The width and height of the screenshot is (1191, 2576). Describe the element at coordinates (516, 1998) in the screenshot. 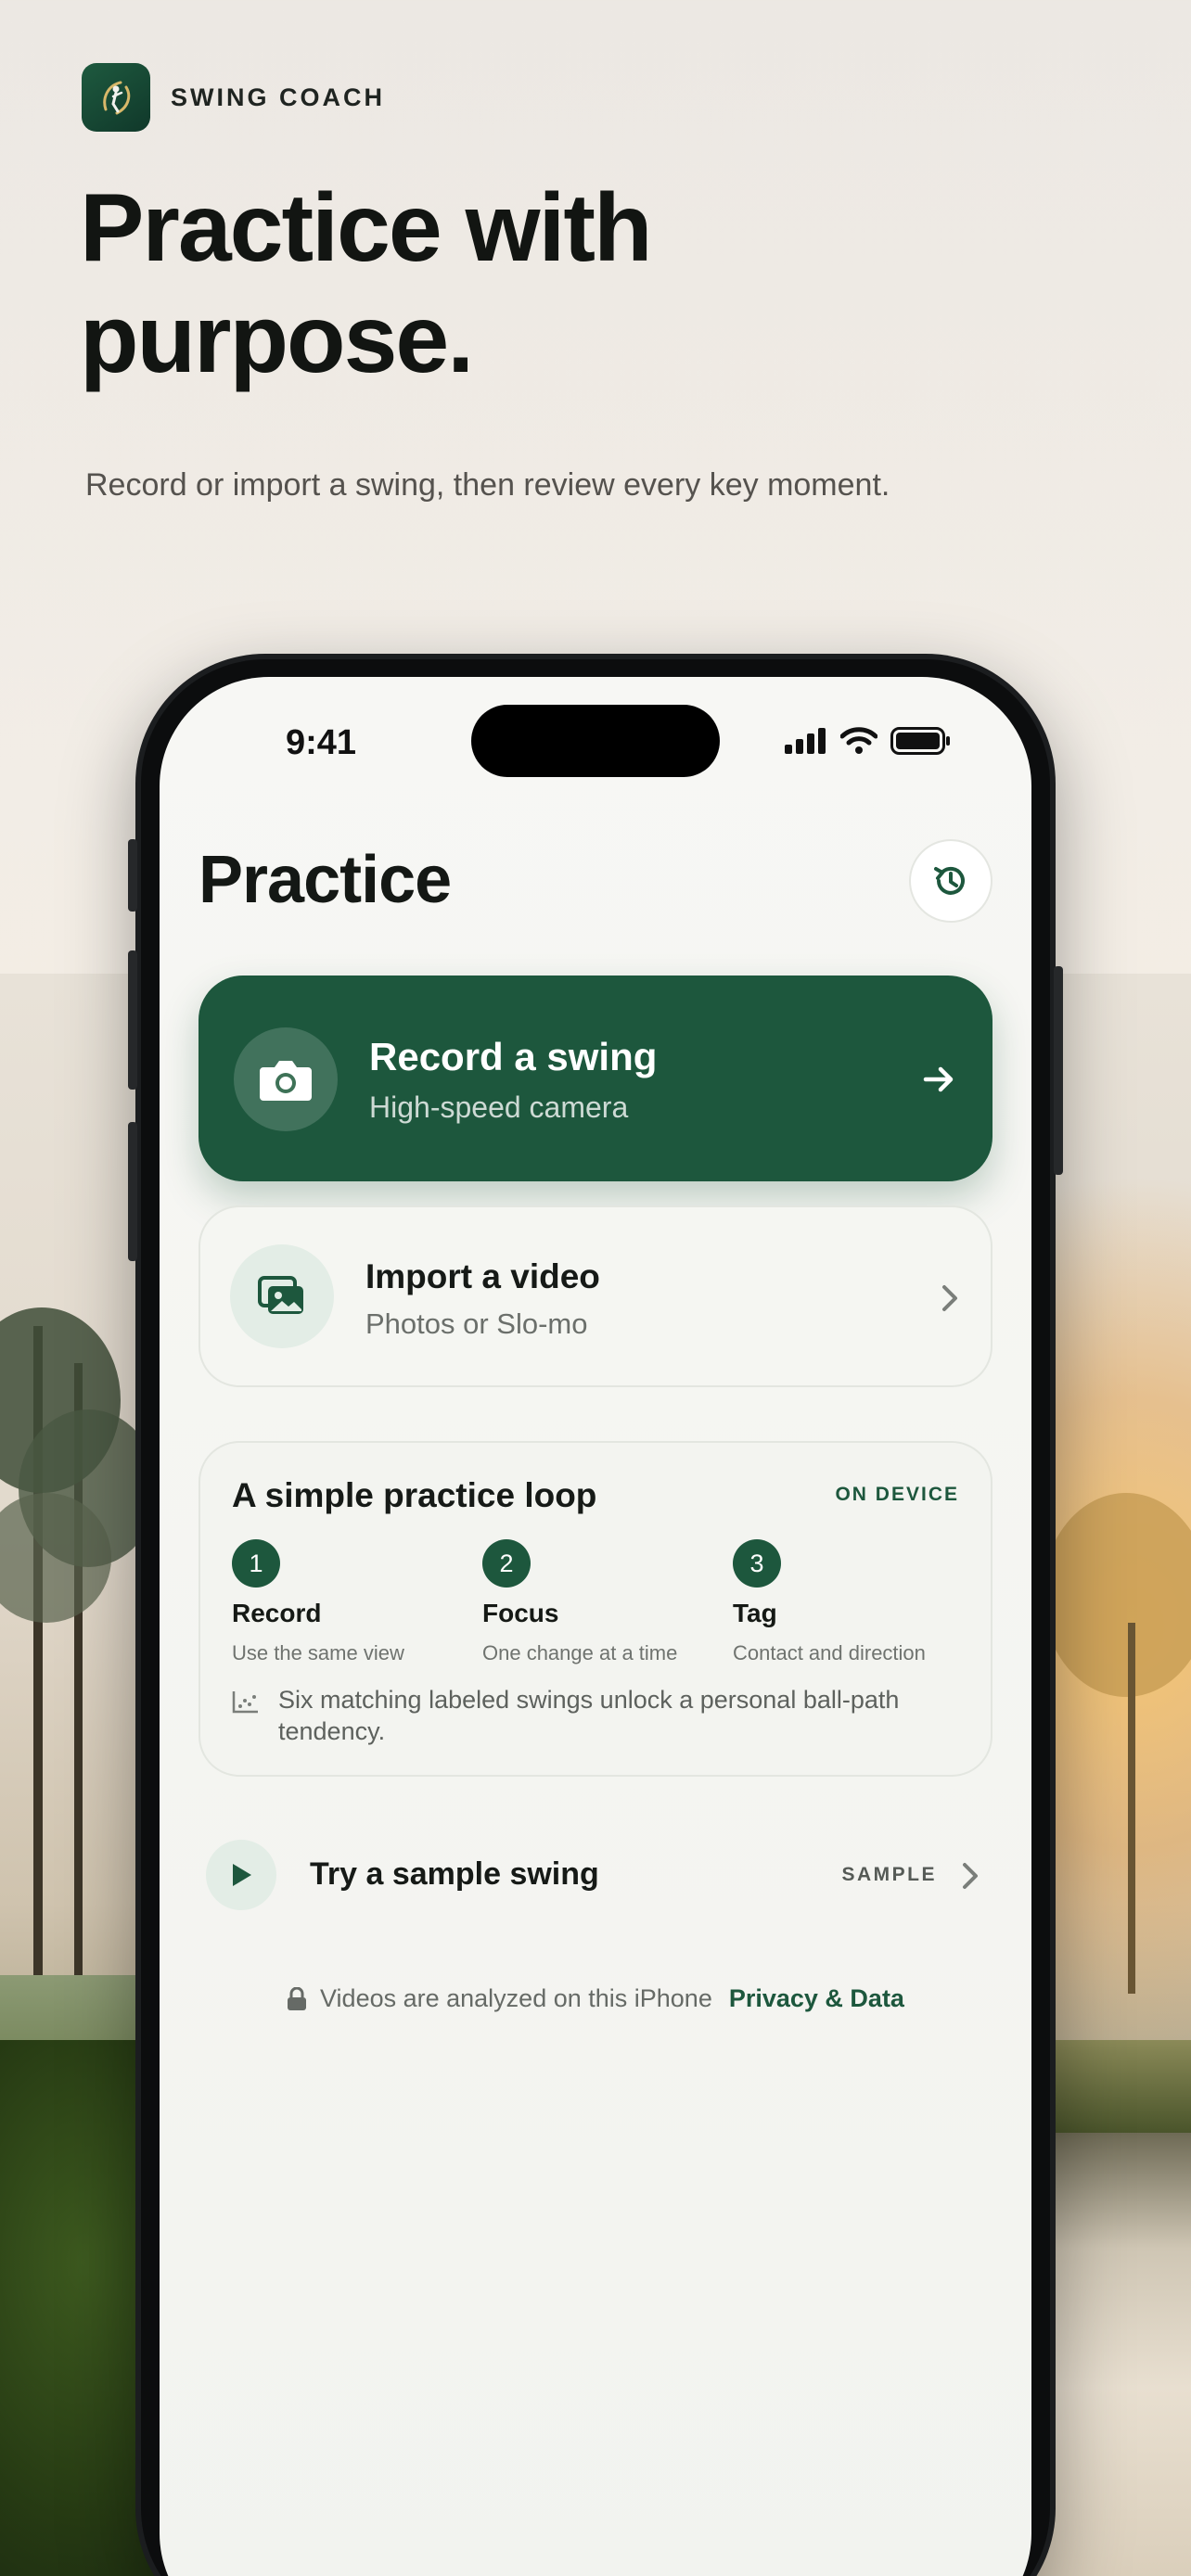

I see `privacy-text: Videos are analyzed on this iPhone` at that location.